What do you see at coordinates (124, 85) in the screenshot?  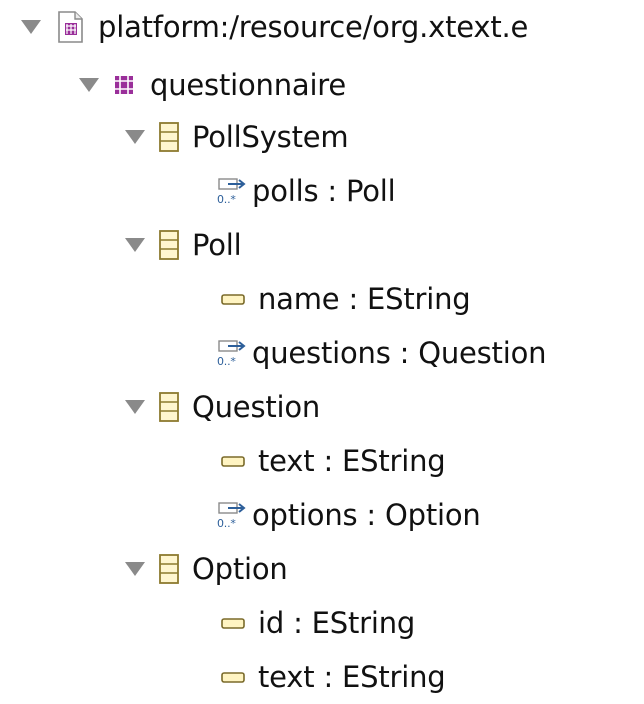 I see `epackage-icon` at bounding box center [124, 85].